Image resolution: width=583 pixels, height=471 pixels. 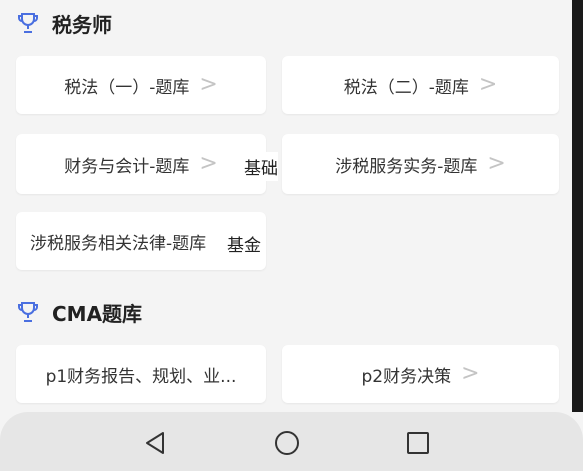 I want to click on system-navigation-bar, so click(x=291, y=441).